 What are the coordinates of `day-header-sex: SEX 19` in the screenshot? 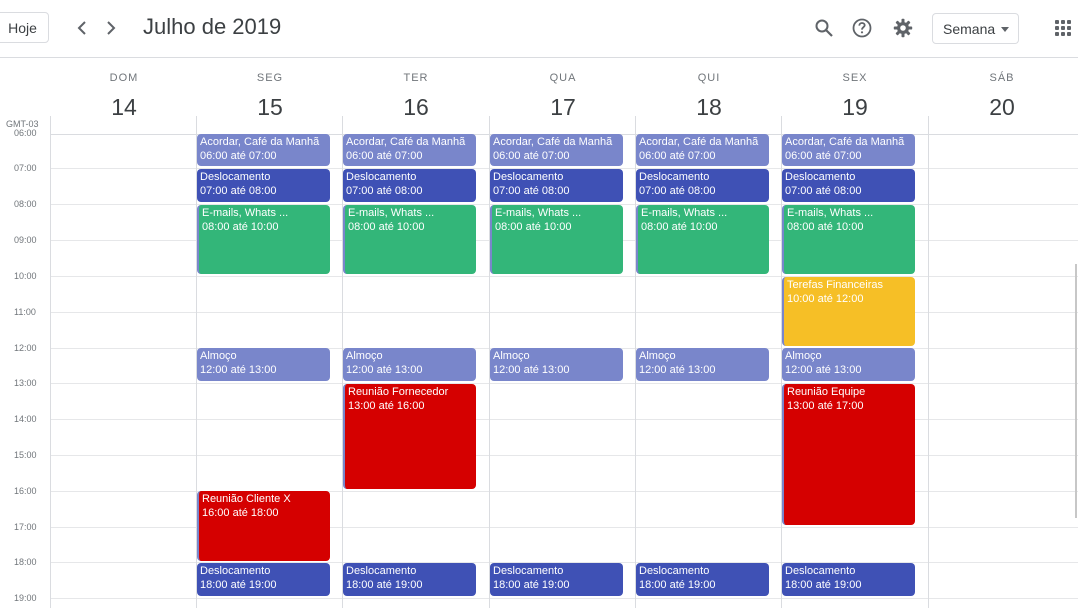 It's located at (855, 96).